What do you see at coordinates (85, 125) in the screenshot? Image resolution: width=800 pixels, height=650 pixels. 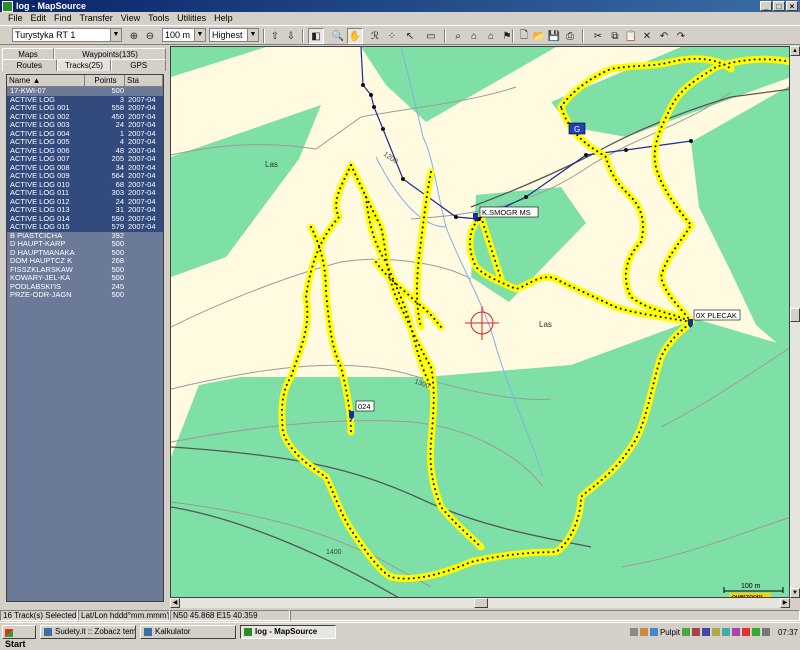 I see `table-row: ACTIVE LOG 003 24 2007-04` at bounding box center [85, 125].